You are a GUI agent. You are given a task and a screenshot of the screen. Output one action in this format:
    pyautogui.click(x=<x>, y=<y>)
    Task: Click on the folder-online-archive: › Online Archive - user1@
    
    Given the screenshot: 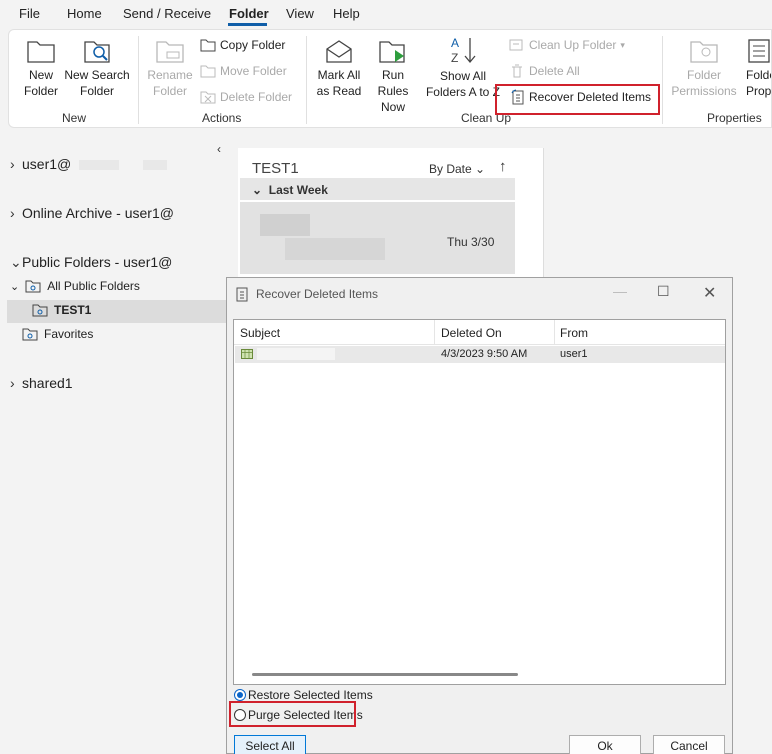 What is the action you would take?
    pyautogui.click(x=92, y=213)
    